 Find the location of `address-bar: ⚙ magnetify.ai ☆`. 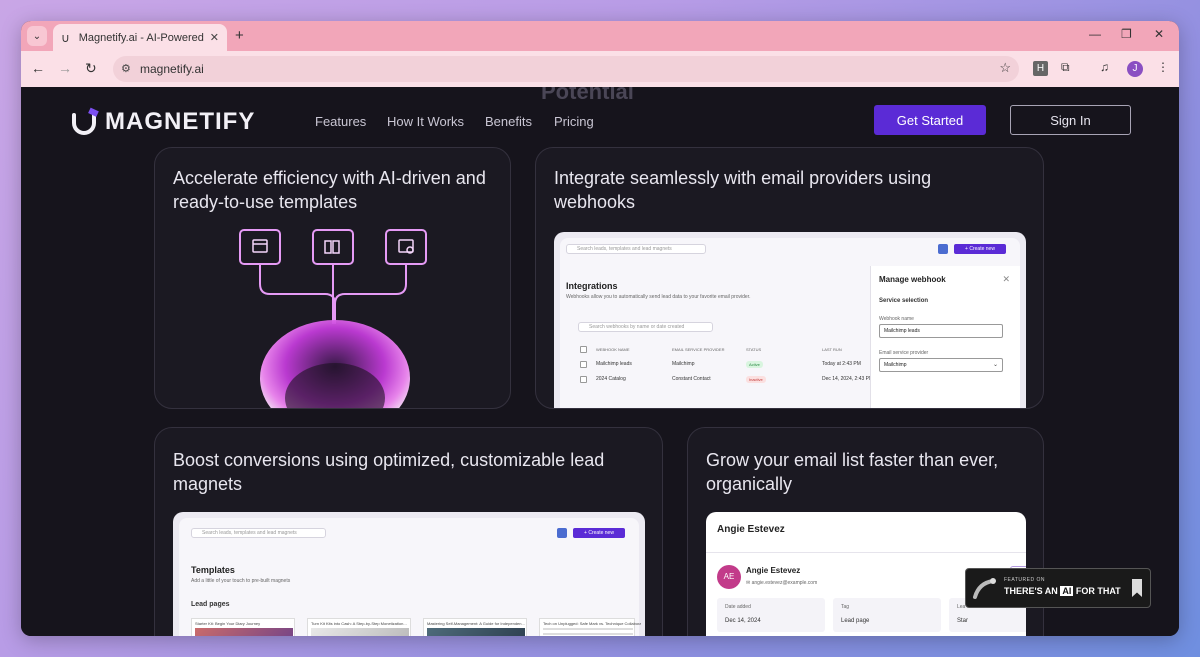

address-bar: ⚙ magnetify.ai ☆ is located at coordinates (566, 69).